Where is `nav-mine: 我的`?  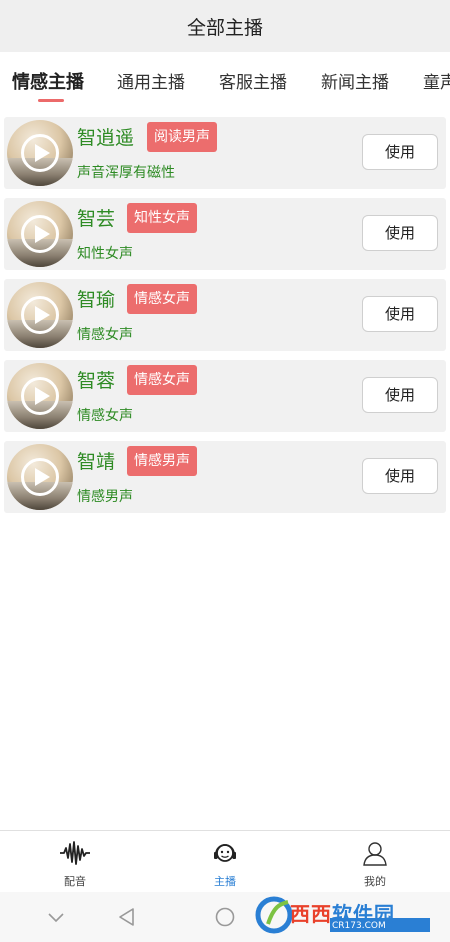
nav-mine: 我的 is located at coordinates (375, 864).